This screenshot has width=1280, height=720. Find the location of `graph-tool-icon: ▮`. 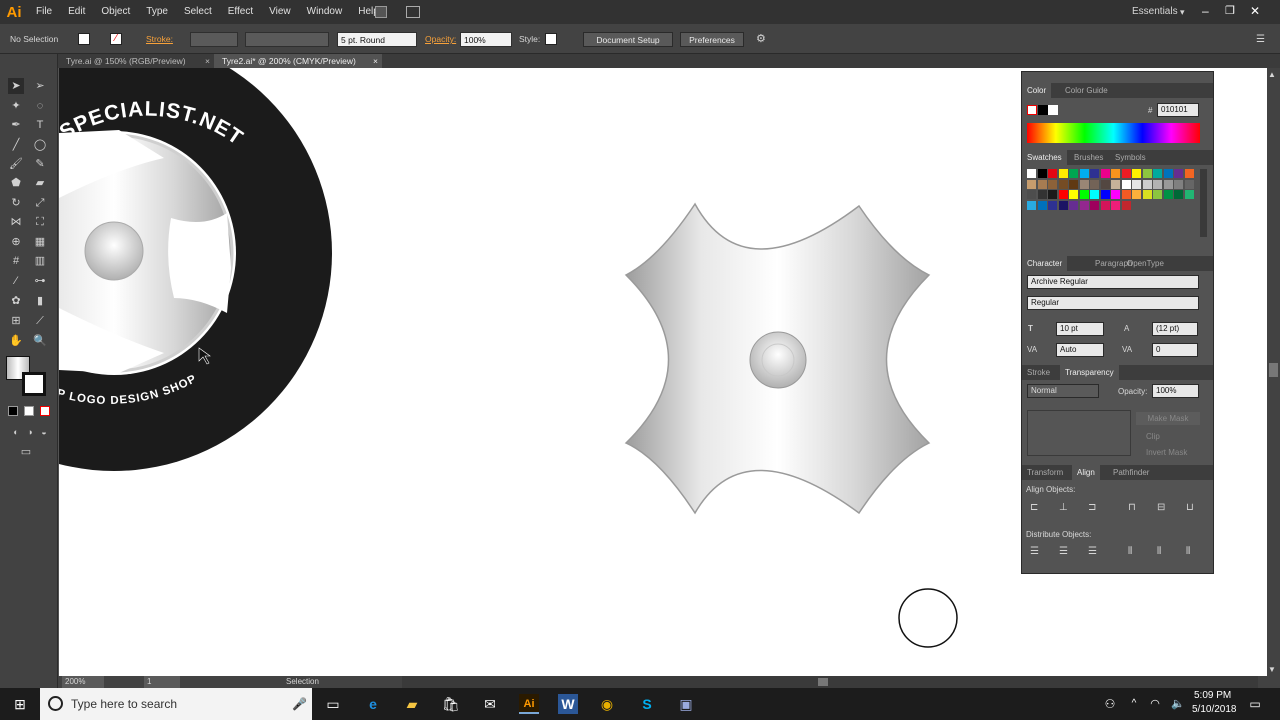

graph-tool-icon: ▮ is located at coordinates (40, 301).